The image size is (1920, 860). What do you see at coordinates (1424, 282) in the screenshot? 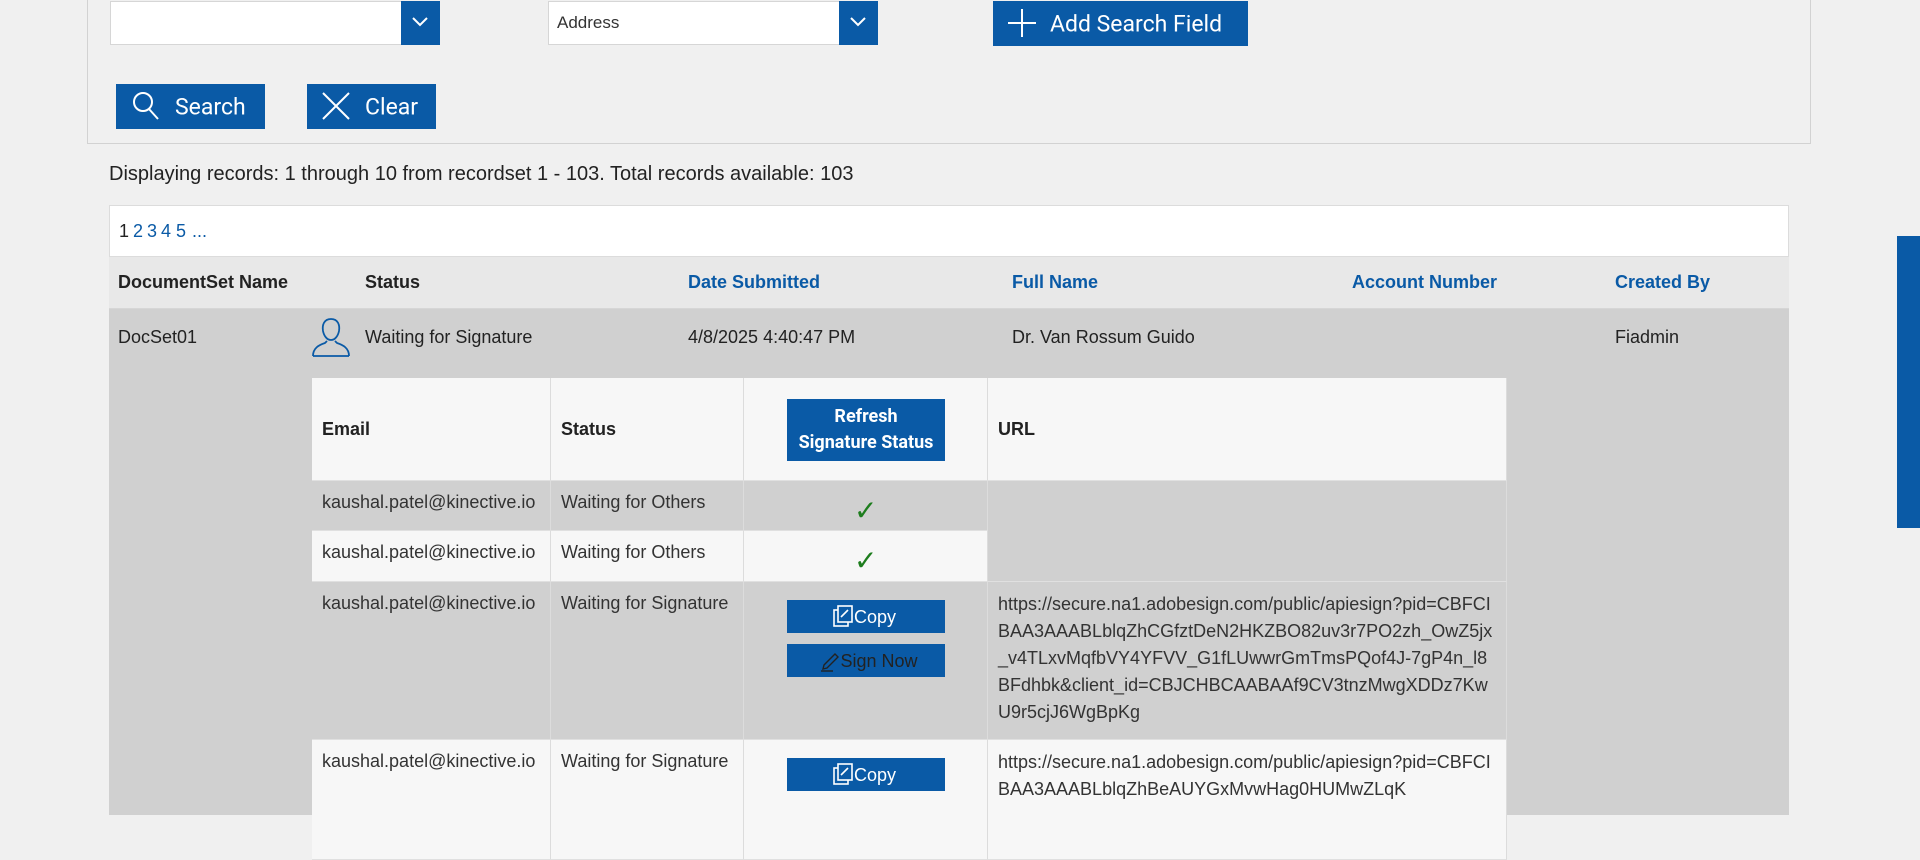
I see `column-header-account-number: Account Number` at bounding box center [1424, 282].